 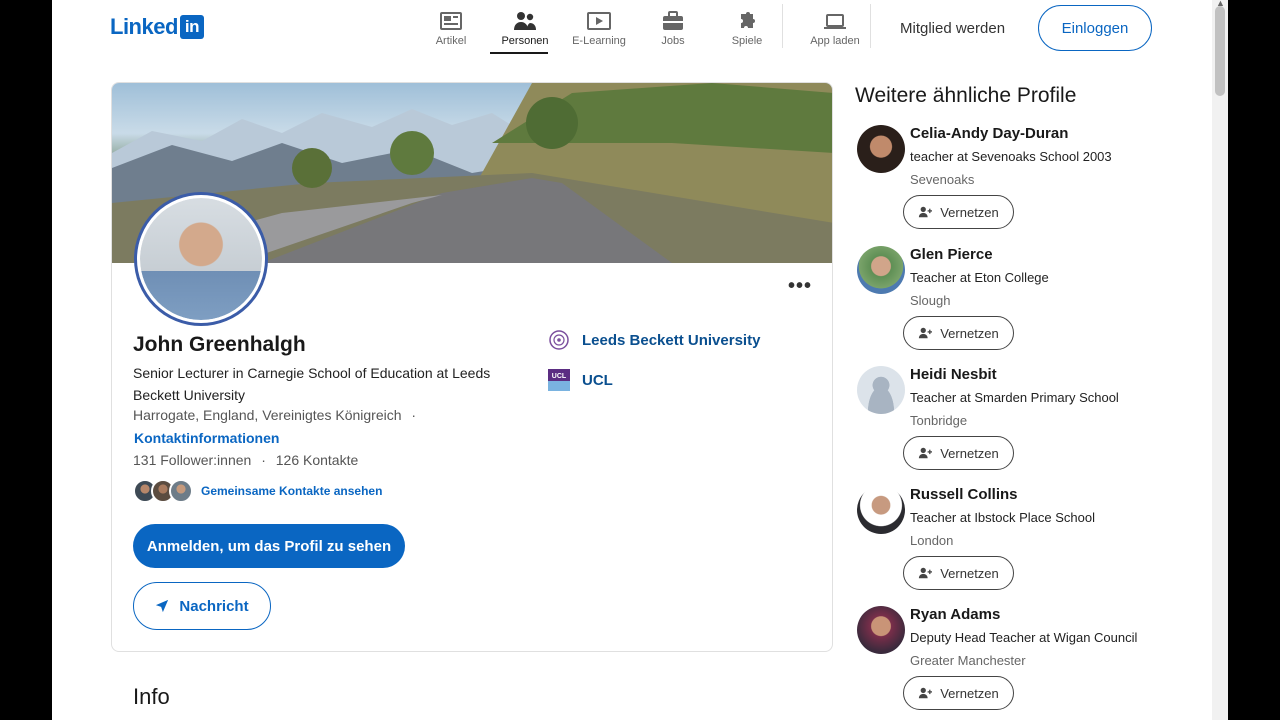 What do you see at coordinates (673, 41) in the screenshot?
I see `nav-label: Jobs` at bounding box center [673, 41].